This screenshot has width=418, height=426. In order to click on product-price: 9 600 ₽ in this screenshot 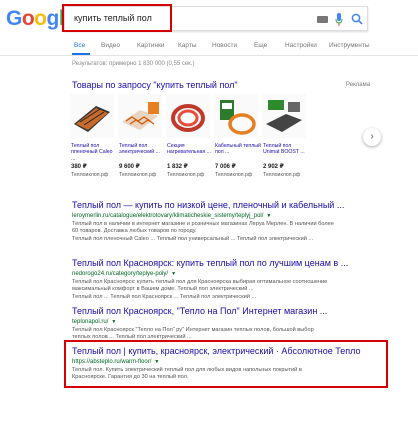, I will do `click(129, 167)`.